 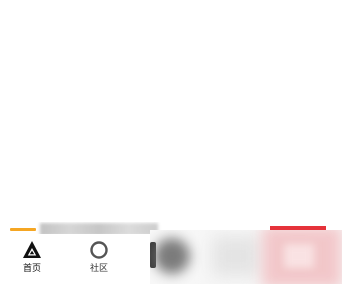 What do you see at coordinates (299, 256) in the screenshot?
I see `blurred-pink-core` at bounding box center [299, 256].